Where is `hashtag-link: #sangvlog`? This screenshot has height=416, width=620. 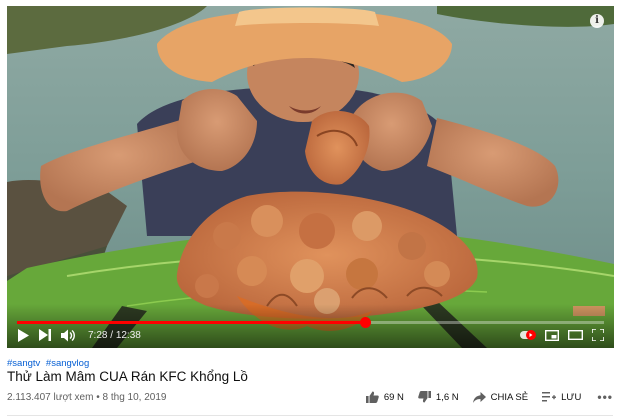
hashtag-link: #sangvlog is located at coordinates (67, 363).